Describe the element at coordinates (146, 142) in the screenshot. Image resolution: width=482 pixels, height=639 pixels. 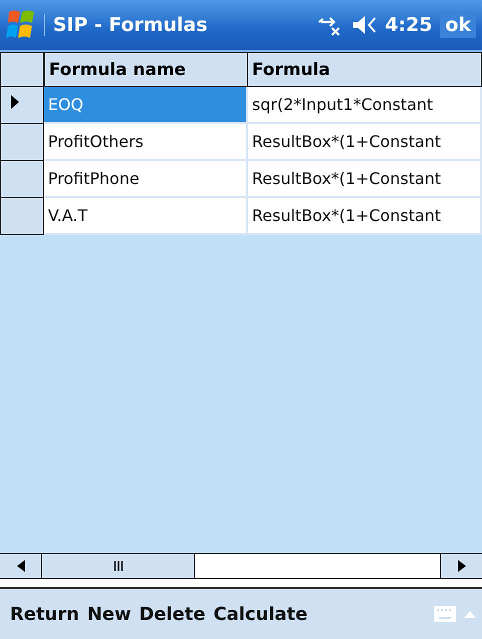
I see `table-cell: ProfitOthers` at that location.